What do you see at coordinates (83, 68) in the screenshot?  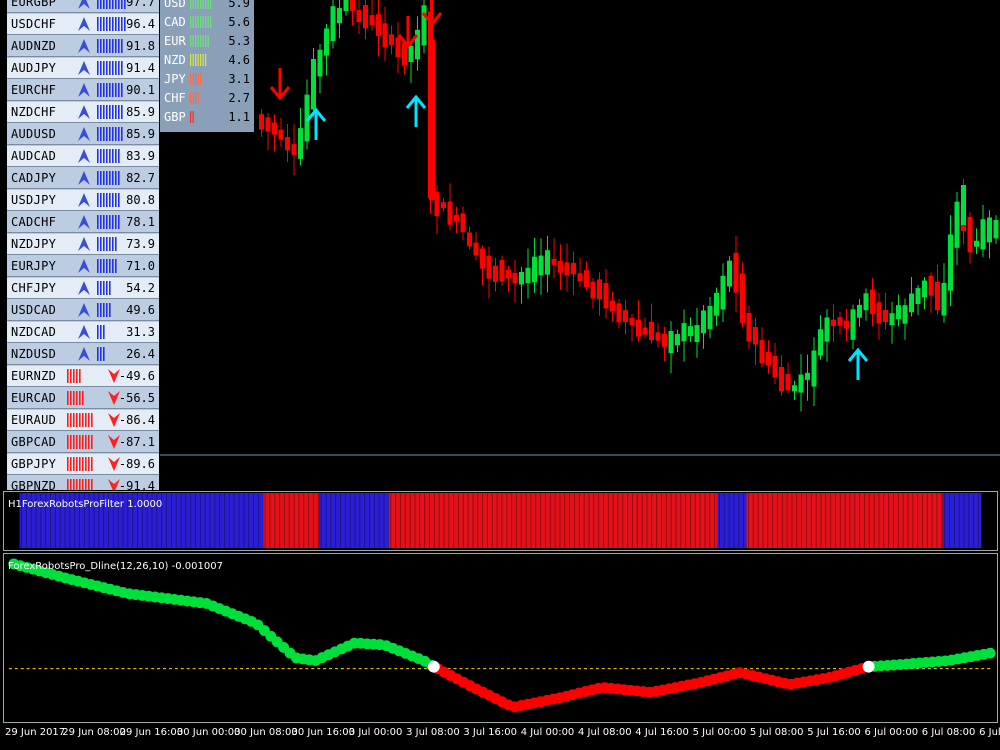 I see `pair-row: AUDJPY 91.4` at bounding box center [83, 68].